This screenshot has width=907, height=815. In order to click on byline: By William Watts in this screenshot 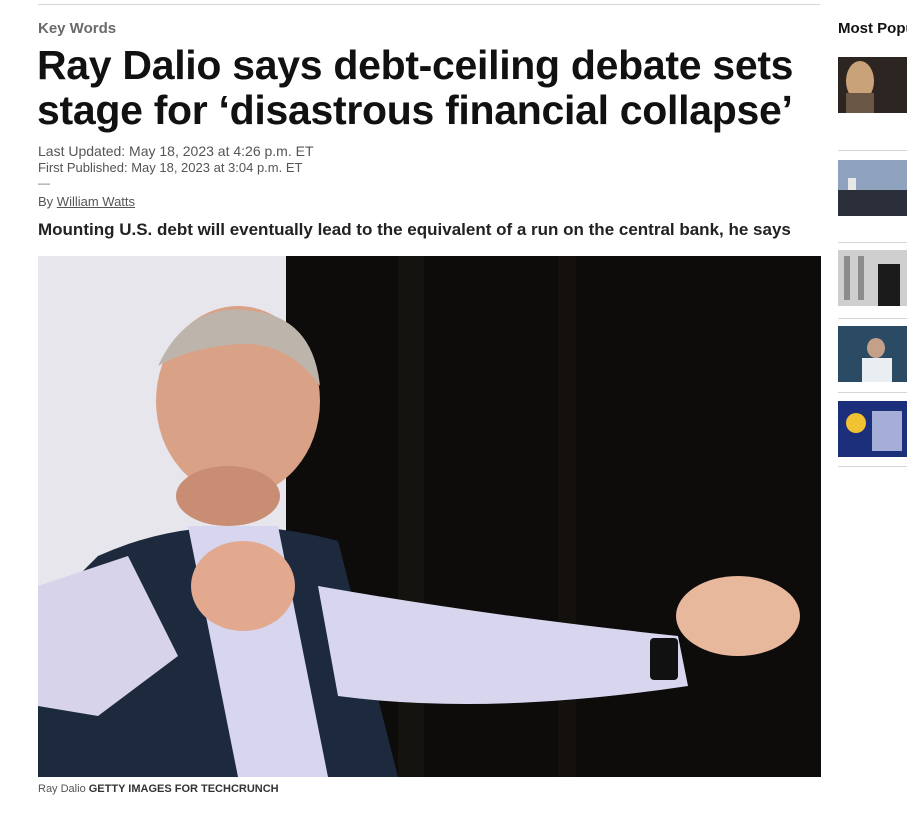, I will do `click(86, 201)`.